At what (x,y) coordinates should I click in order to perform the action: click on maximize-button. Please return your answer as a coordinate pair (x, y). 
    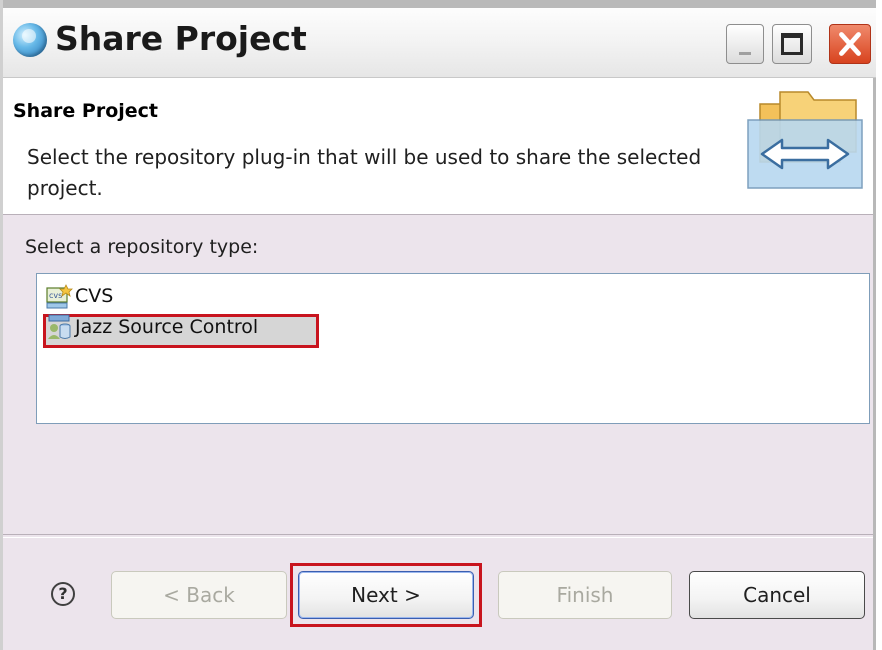
    Looking at the image, I should click on (792, 44).